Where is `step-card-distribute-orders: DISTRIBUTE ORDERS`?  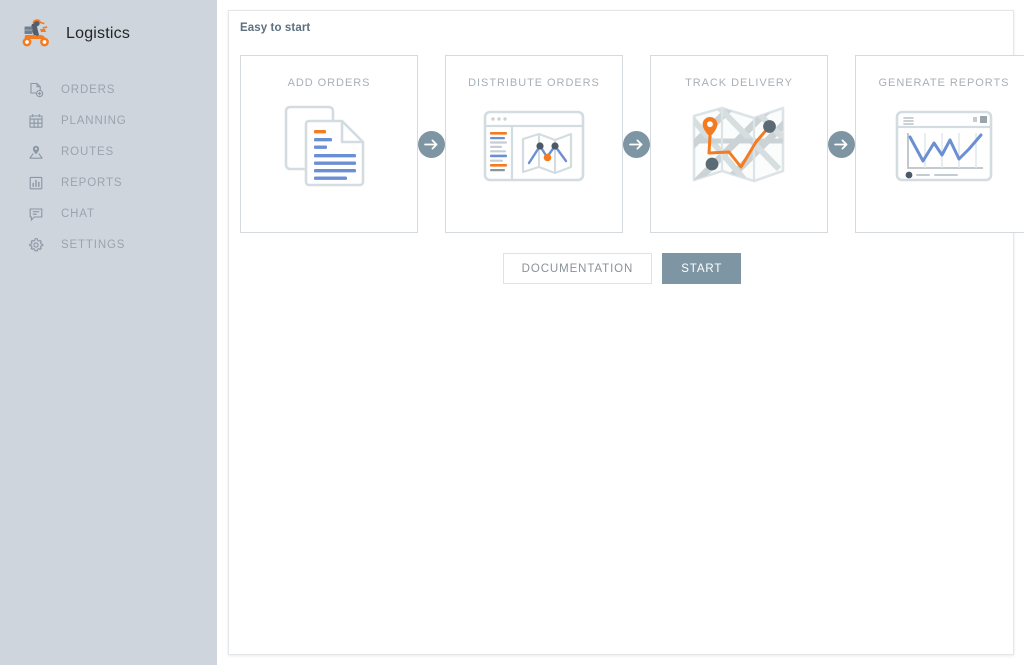
step-card-distribute-orders: DISTRIBUTE ORDERS is located at coordinates (534, 144).